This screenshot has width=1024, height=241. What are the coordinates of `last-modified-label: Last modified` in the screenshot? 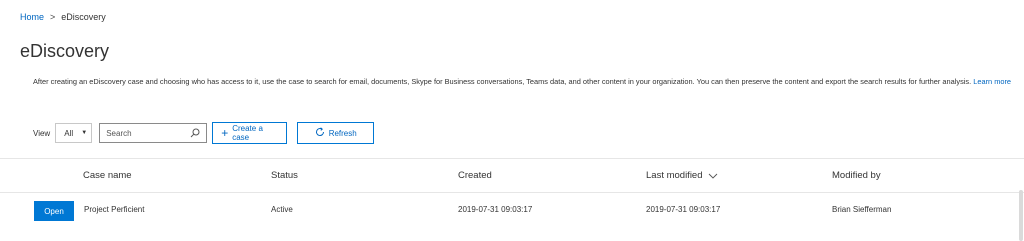 It's located at (674, 175).